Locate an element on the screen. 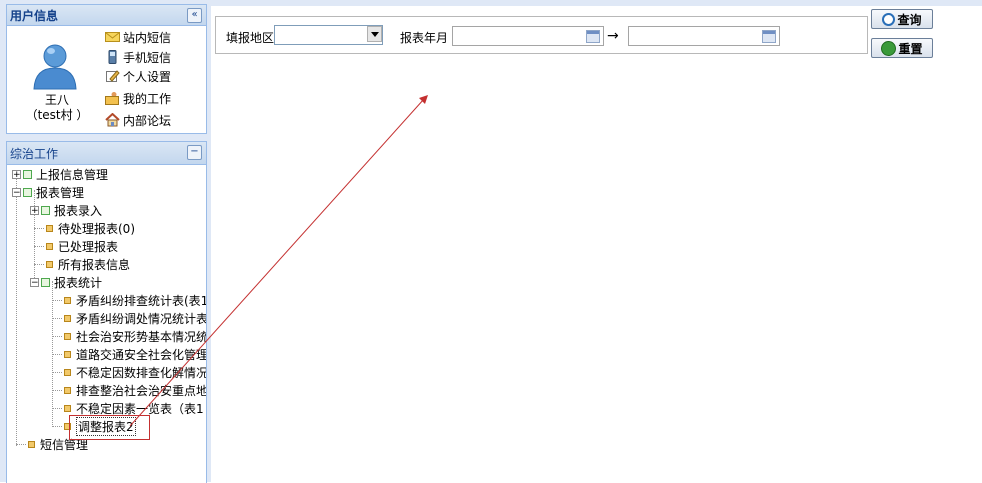  tree-node-stat-item: 排查整治社会治安重点地 is located at coordinates (129, 390).